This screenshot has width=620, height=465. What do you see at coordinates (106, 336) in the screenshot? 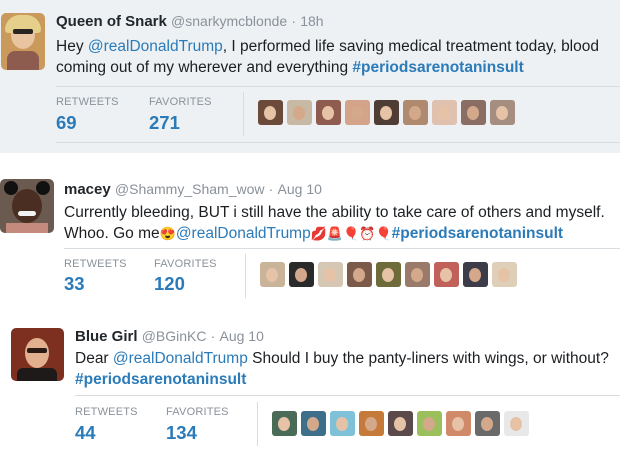
I see `display-name: Blue Girl` at bounding box center [106, 336].